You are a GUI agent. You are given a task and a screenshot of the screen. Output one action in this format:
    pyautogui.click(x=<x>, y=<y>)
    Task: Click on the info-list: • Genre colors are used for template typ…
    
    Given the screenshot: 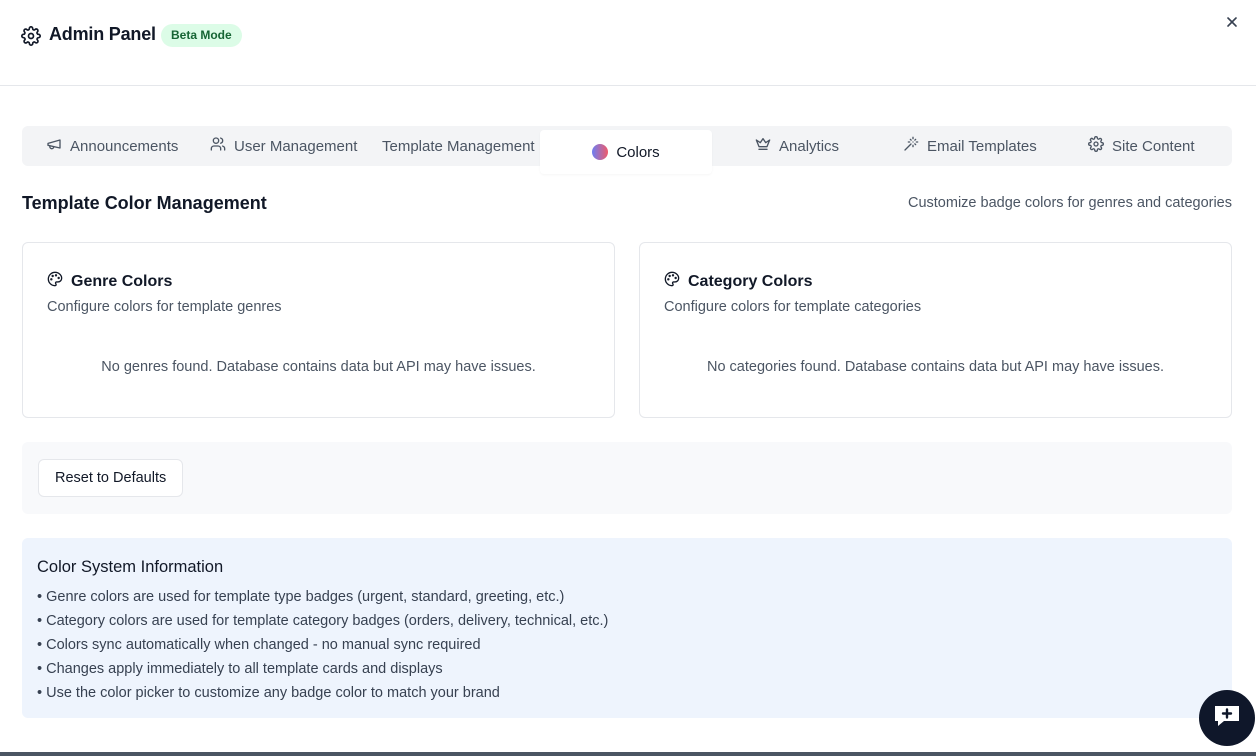 What is the action you would take?
    pyautogui.click(x=322, y=645)
    